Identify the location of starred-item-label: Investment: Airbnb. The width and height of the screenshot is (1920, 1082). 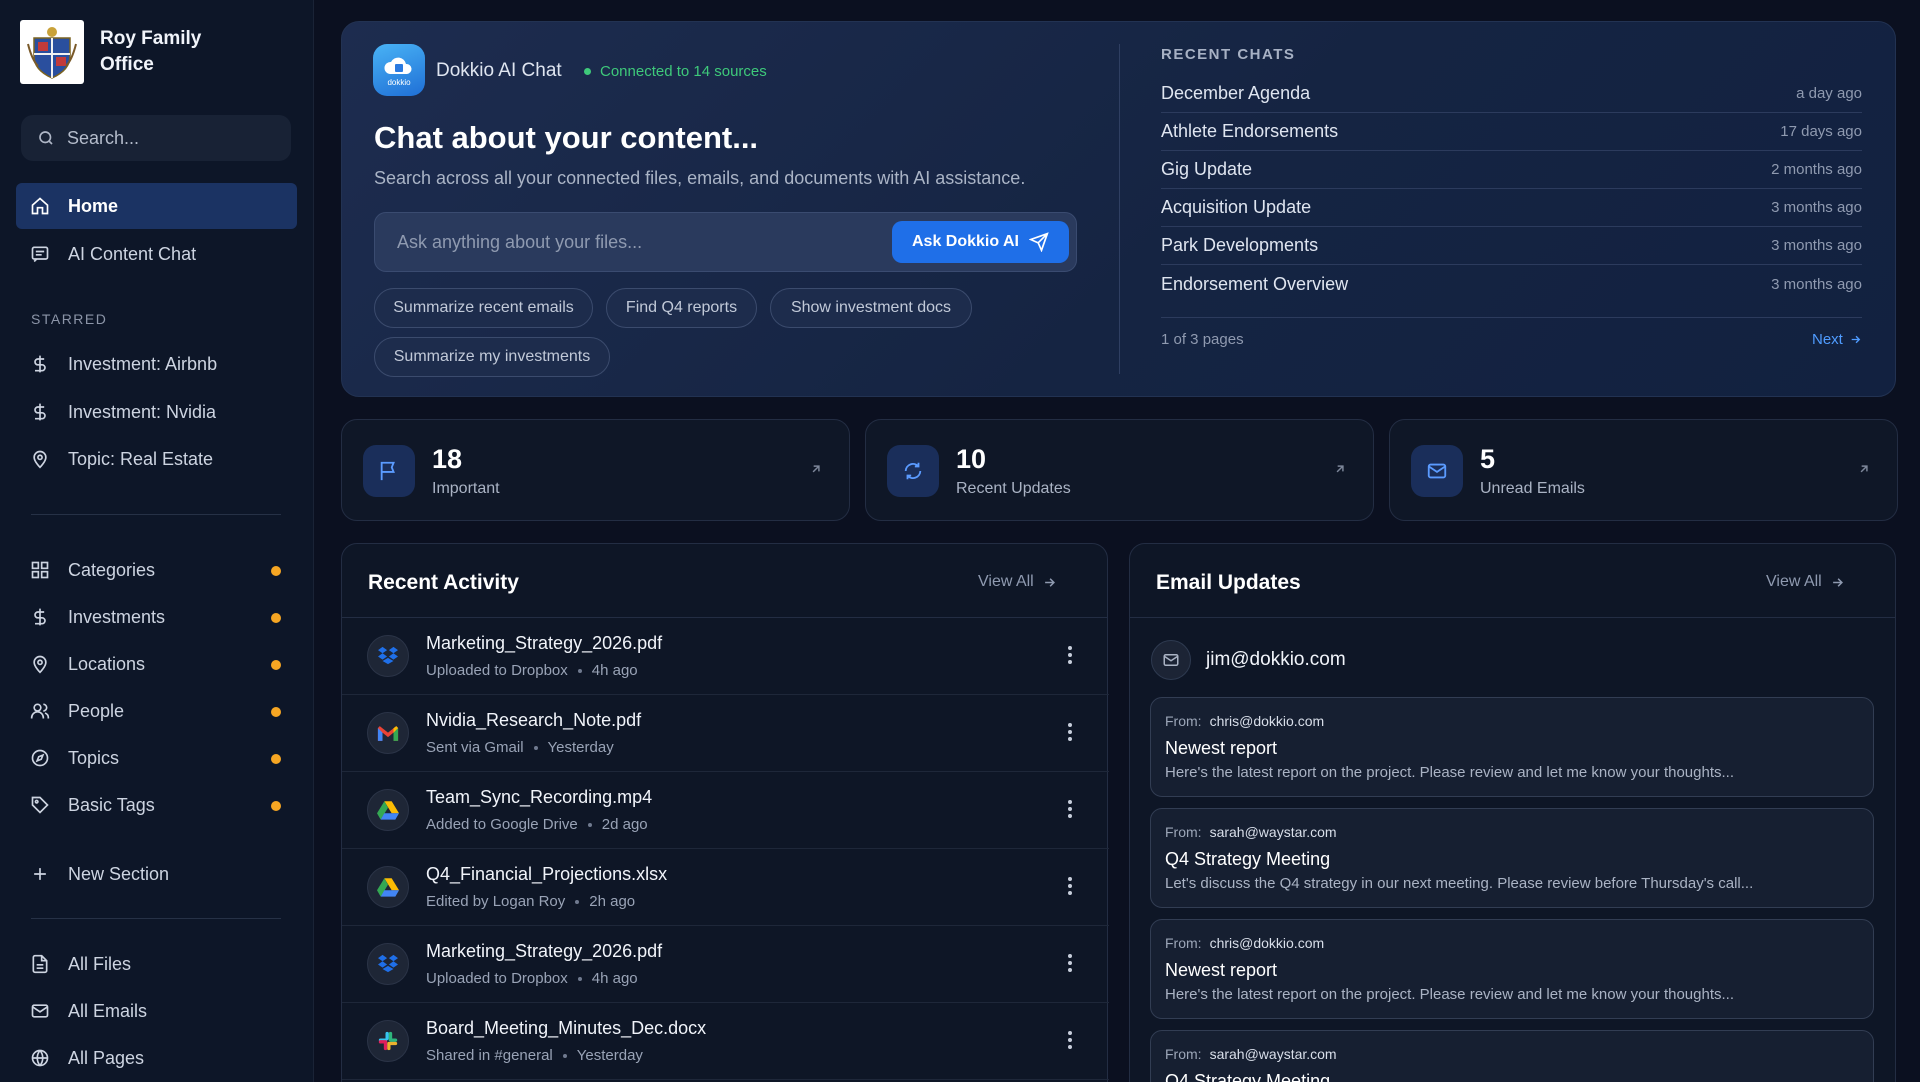
(143, 363).